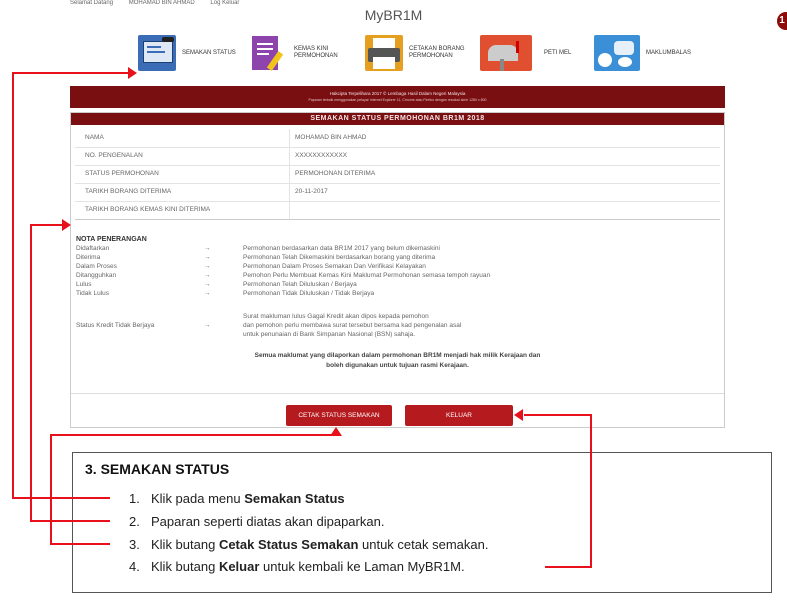  Describe the element at coordinates (300, 284) in the screenshot. I see `nota-desc: Permohonan Telah Diluluskan / Berjaya` at that location.